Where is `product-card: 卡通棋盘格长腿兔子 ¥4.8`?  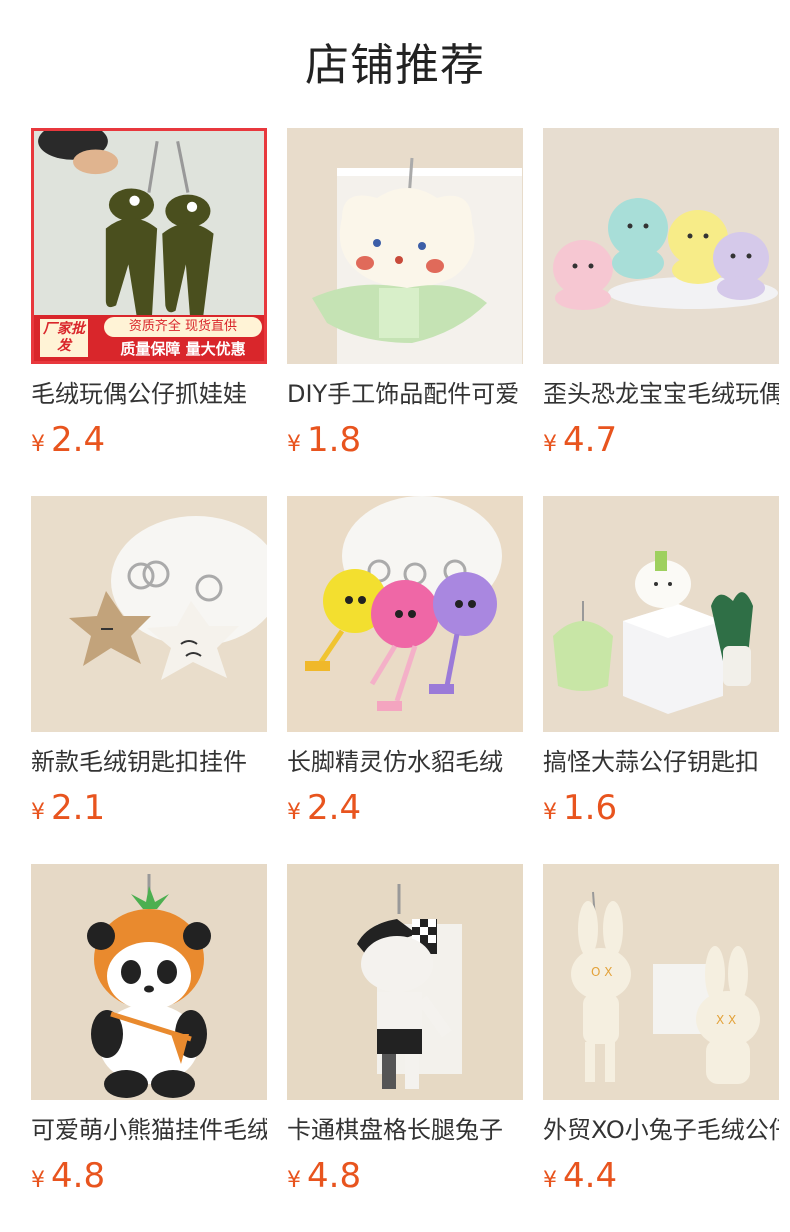
product-card: 卡通棋盘格长腿兔子 ¥4.8 is located at coordinates (405, 1030).